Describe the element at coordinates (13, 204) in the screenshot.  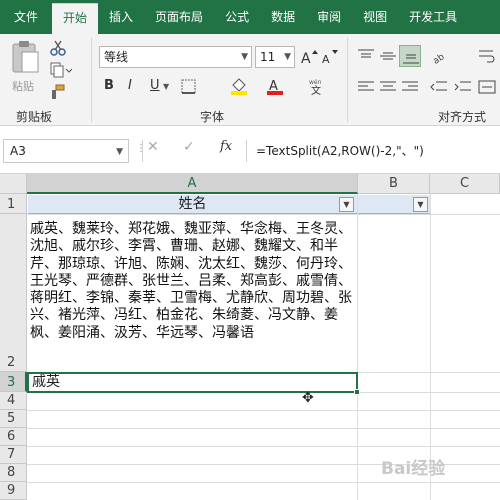
I see `row-header-1: 1` at that location.